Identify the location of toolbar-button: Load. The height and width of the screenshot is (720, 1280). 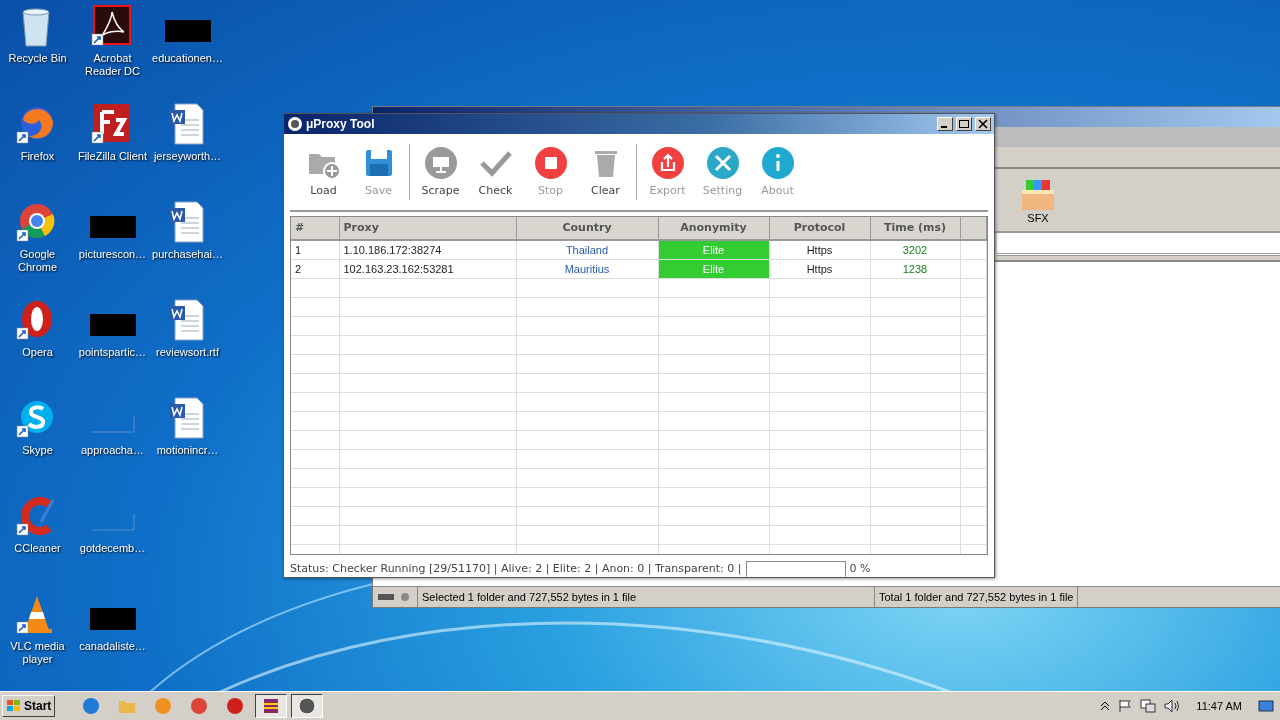
(323, 172).